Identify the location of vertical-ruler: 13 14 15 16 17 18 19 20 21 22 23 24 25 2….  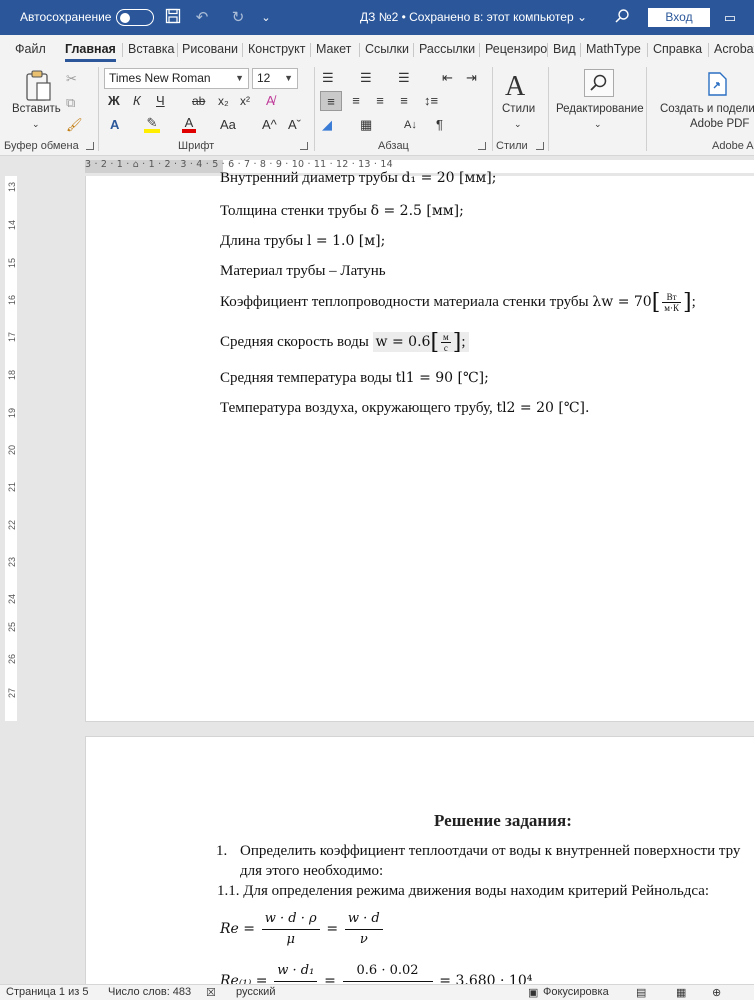
(10, 580).